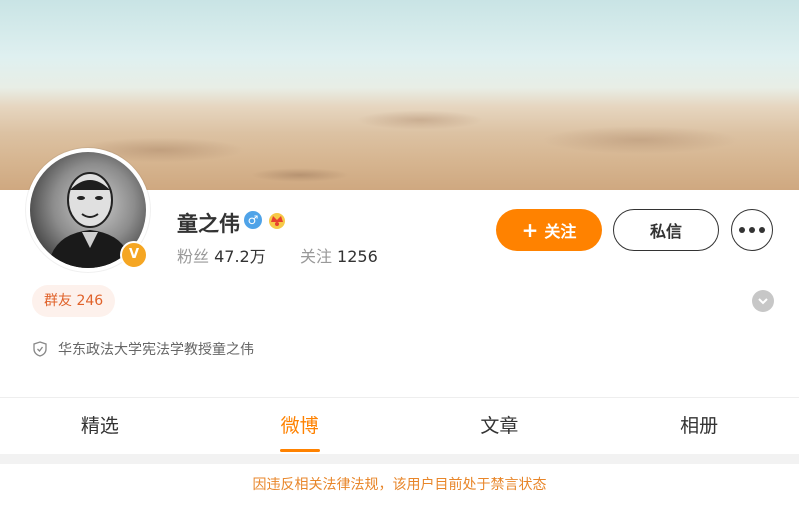  I want to click on more-button, so click(752, 230).